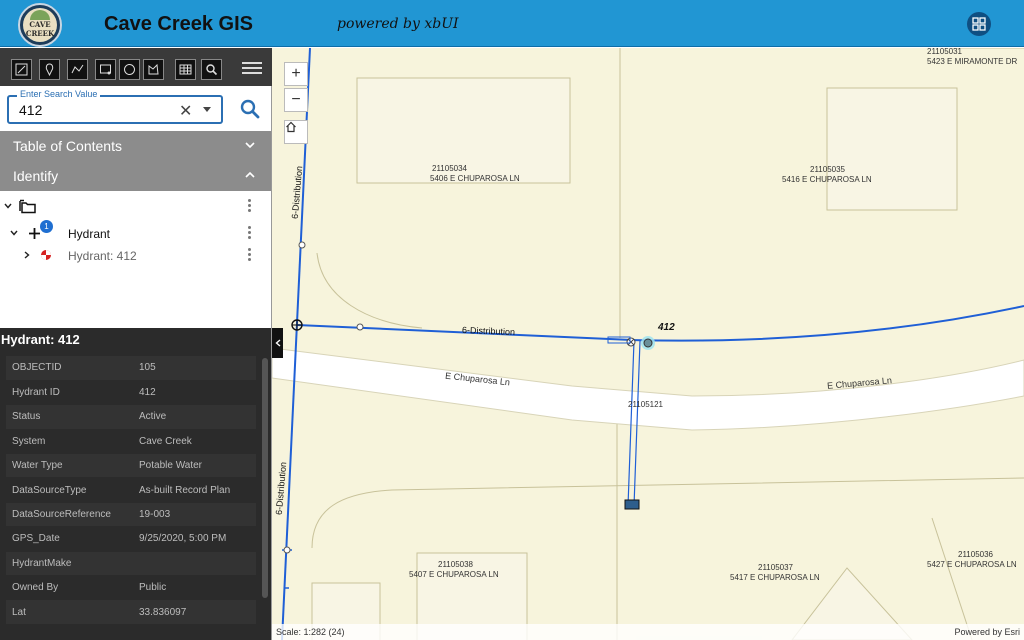 The image size is (1024, 640). What do you see at coordinates (455, 564) in the screenshot?
I see `parcel-label: 21105038` at bounding box center [455, 564].